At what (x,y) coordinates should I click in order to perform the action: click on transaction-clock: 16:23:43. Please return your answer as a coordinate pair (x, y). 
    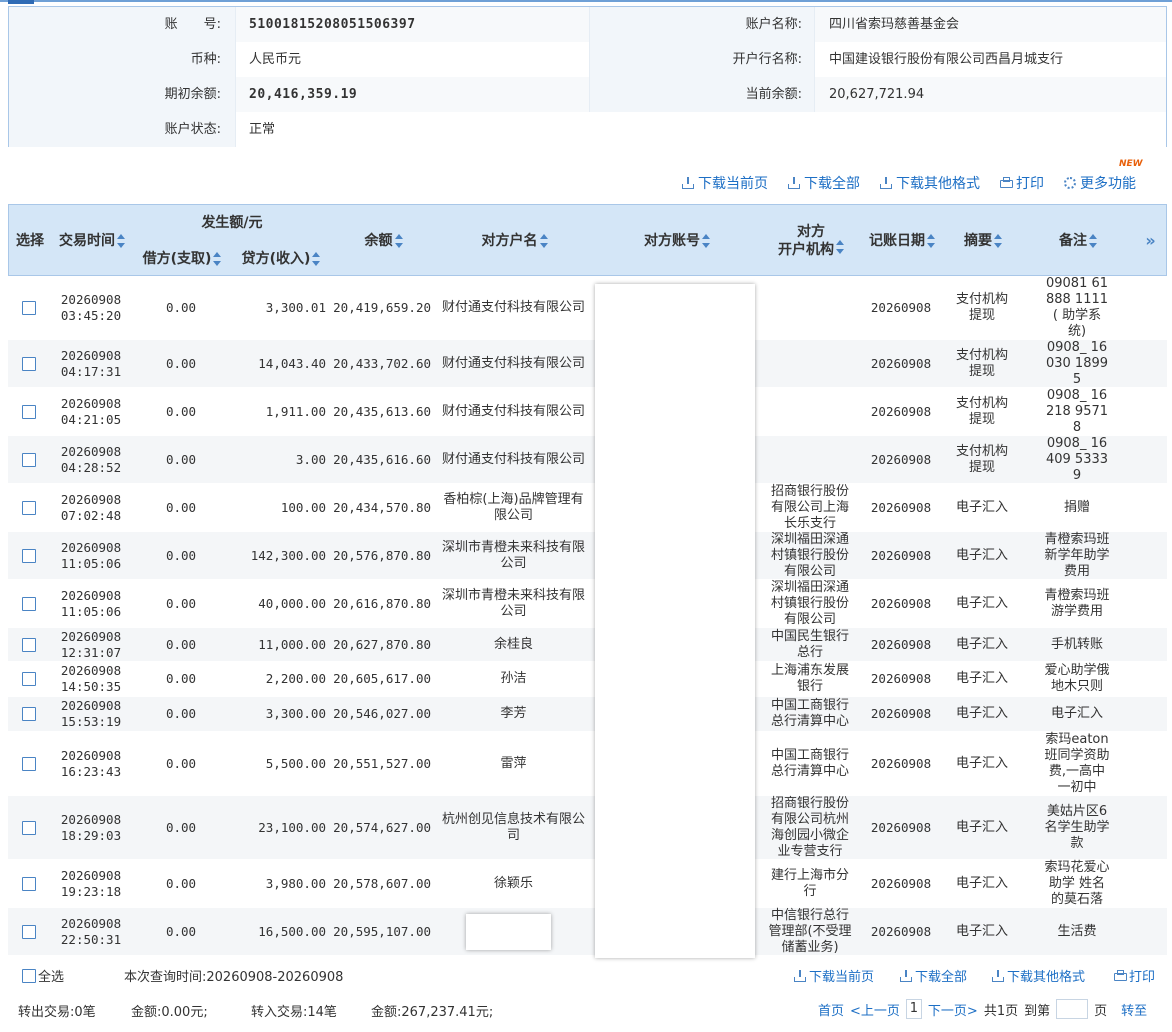
    Looking at the image, I should click on (91, 771).